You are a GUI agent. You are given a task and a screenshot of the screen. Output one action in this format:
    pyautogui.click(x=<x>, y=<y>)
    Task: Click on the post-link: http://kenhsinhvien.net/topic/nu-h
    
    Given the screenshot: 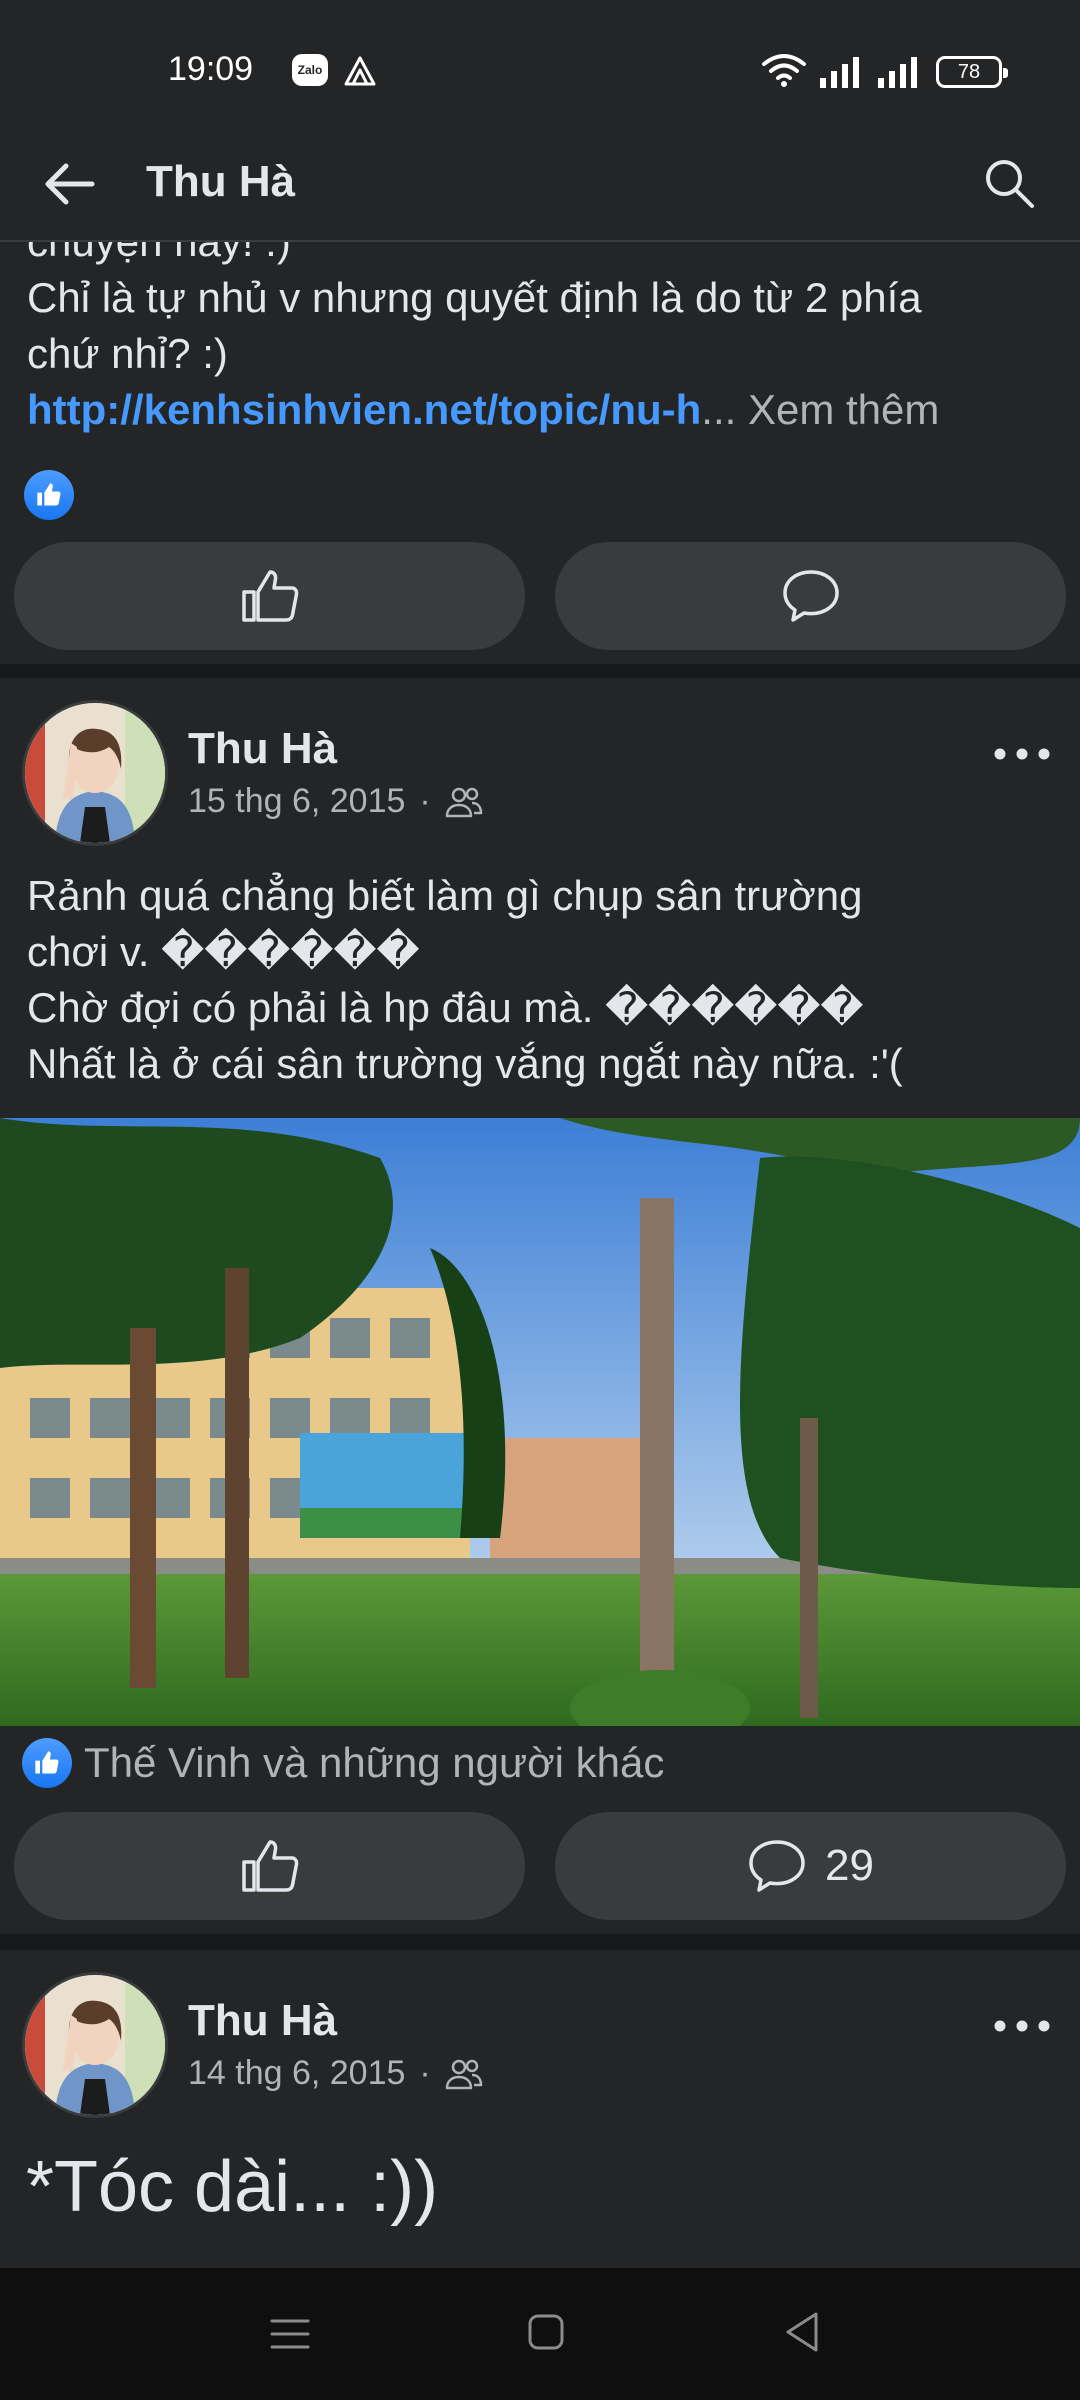 What is the action you would take?
    pyautogui.click(x=364, y=409)
    